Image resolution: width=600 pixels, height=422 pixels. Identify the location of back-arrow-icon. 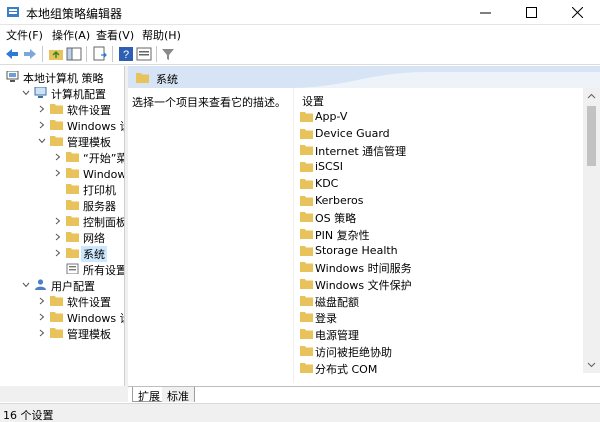
(12, 54).